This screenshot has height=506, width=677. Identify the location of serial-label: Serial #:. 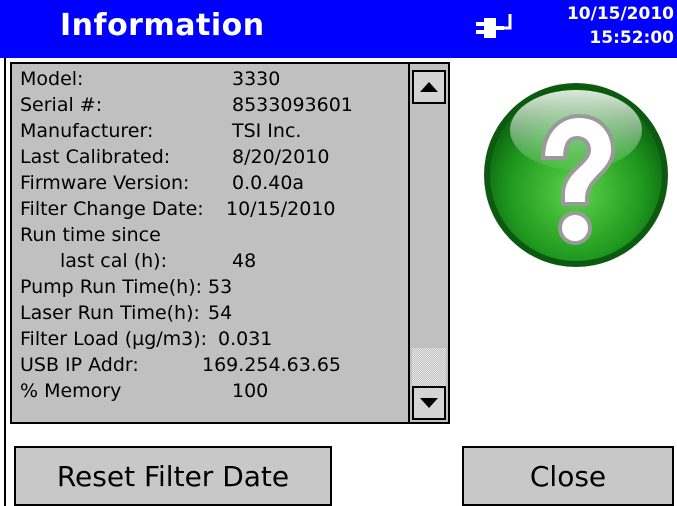
(61, 105).